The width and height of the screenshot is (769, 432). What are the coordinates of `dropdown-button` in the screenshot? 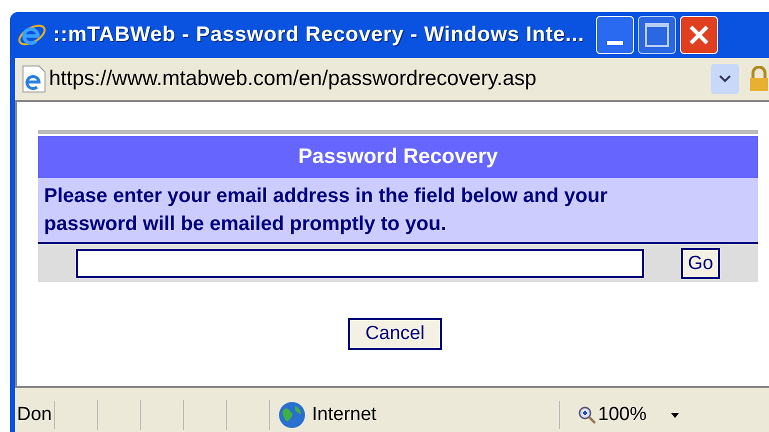 It's located at (725, 79).